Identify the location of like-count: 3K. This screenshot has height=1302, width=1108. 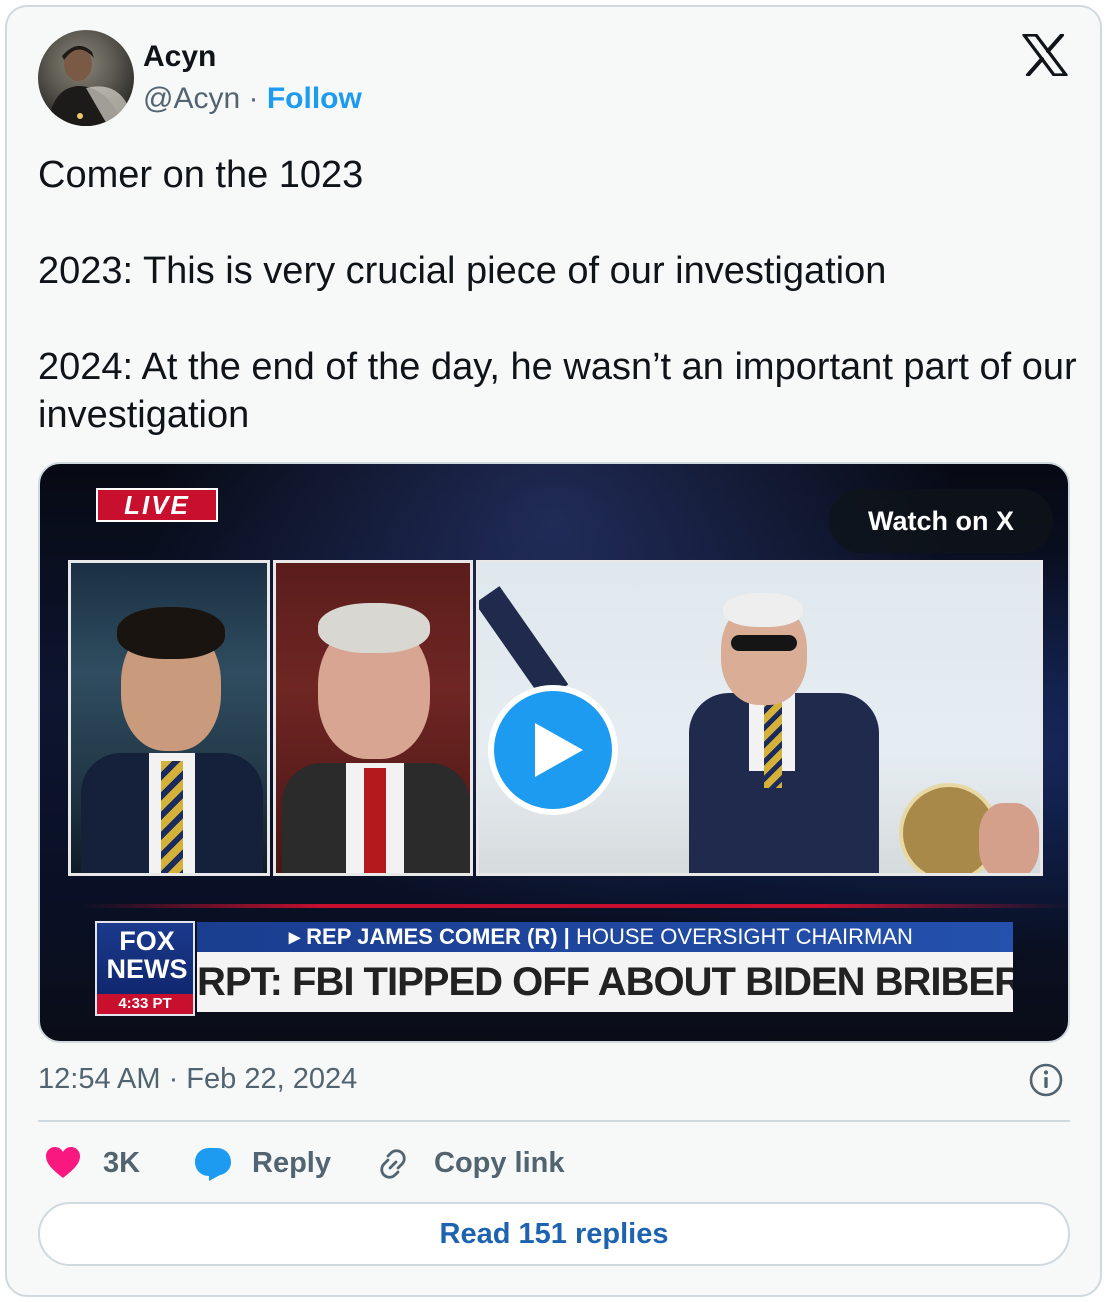
(122, 1163).